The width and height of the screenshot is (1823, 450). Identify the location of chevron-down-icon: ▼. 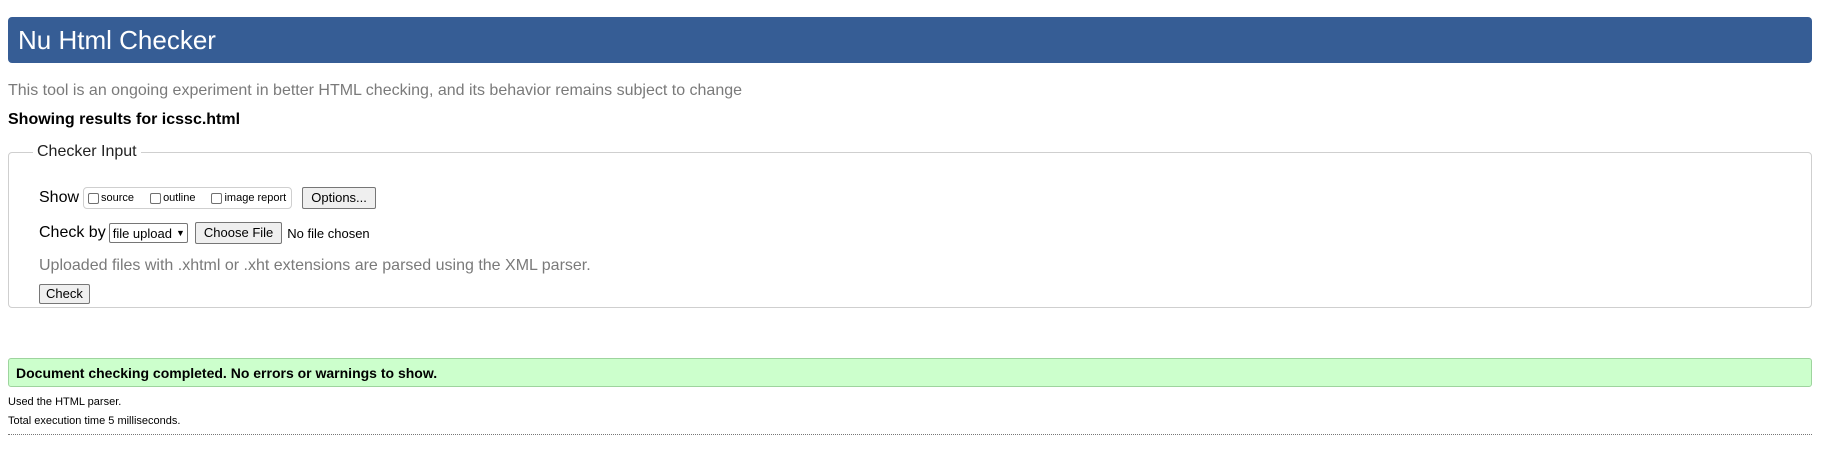
(180, 233).